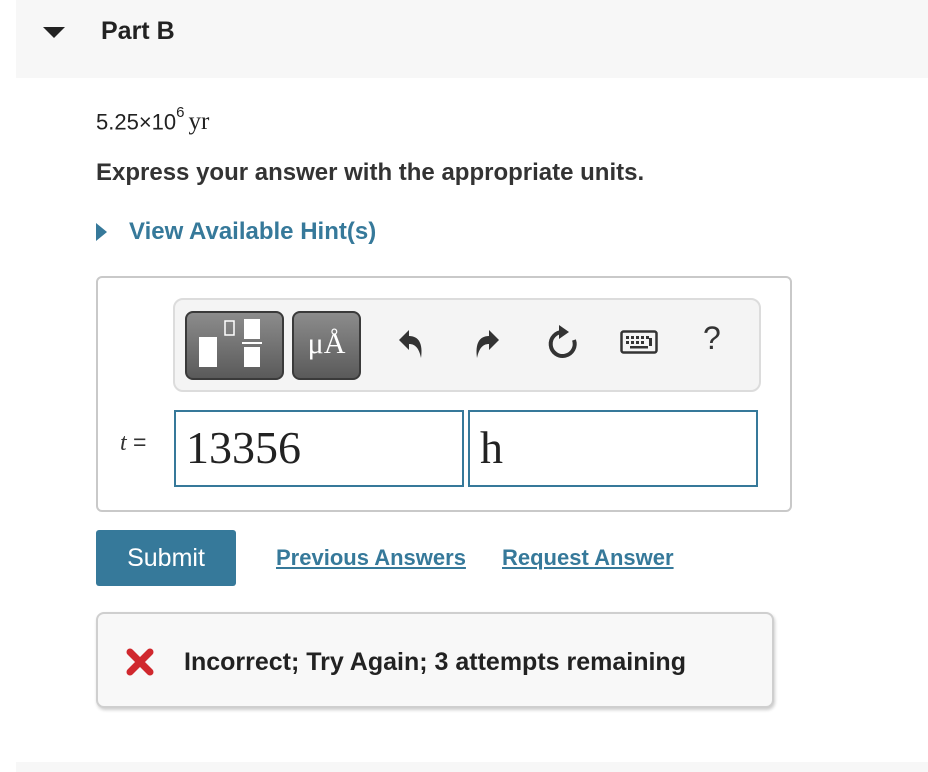 The height and width of the screenshot is (772, 928). I want to click on next-part-header, so click(472, 767).